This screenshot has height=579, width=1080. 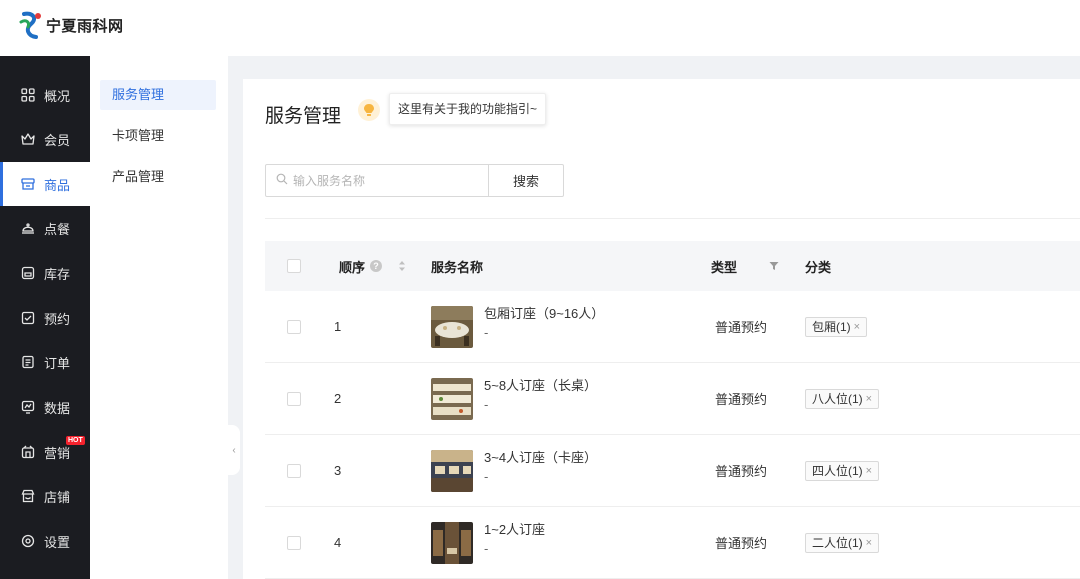 I want to click on nav-item-products: 商品, so click(x=45, y=184).